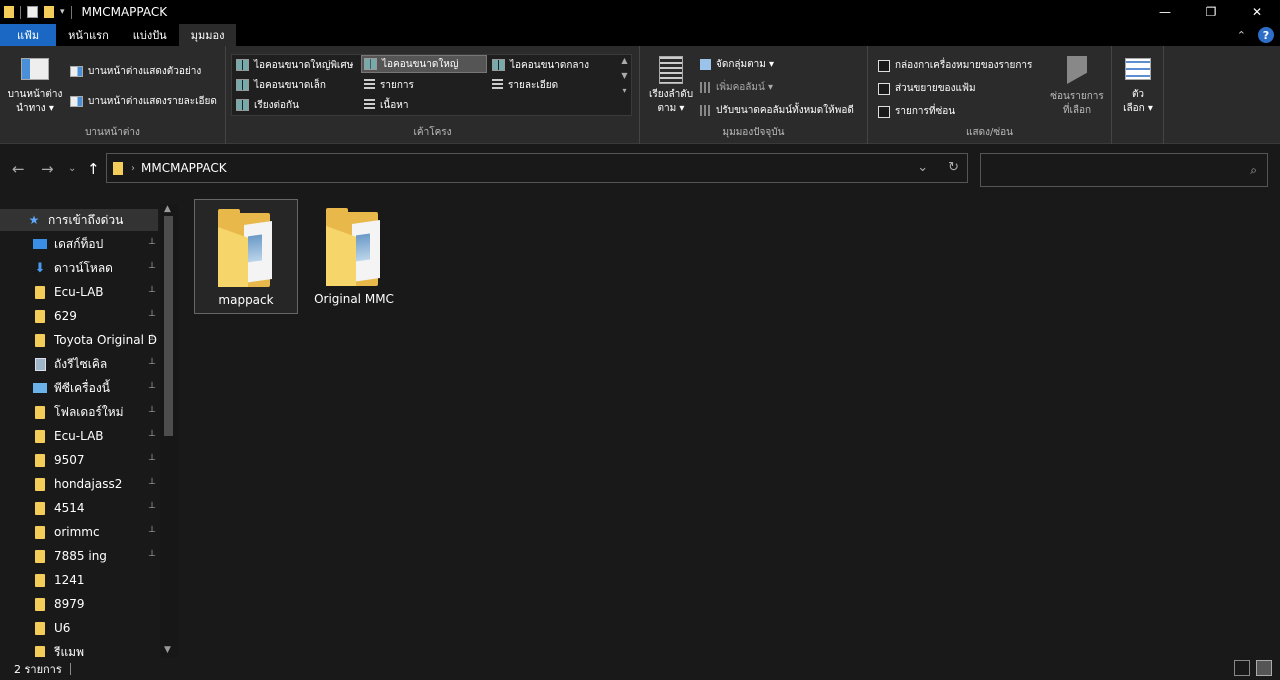  What do you see at coordinates (112, 132) in the screenshot?
I see `group-label: บานหน้าต่าง` at bounding box center [112, 132].